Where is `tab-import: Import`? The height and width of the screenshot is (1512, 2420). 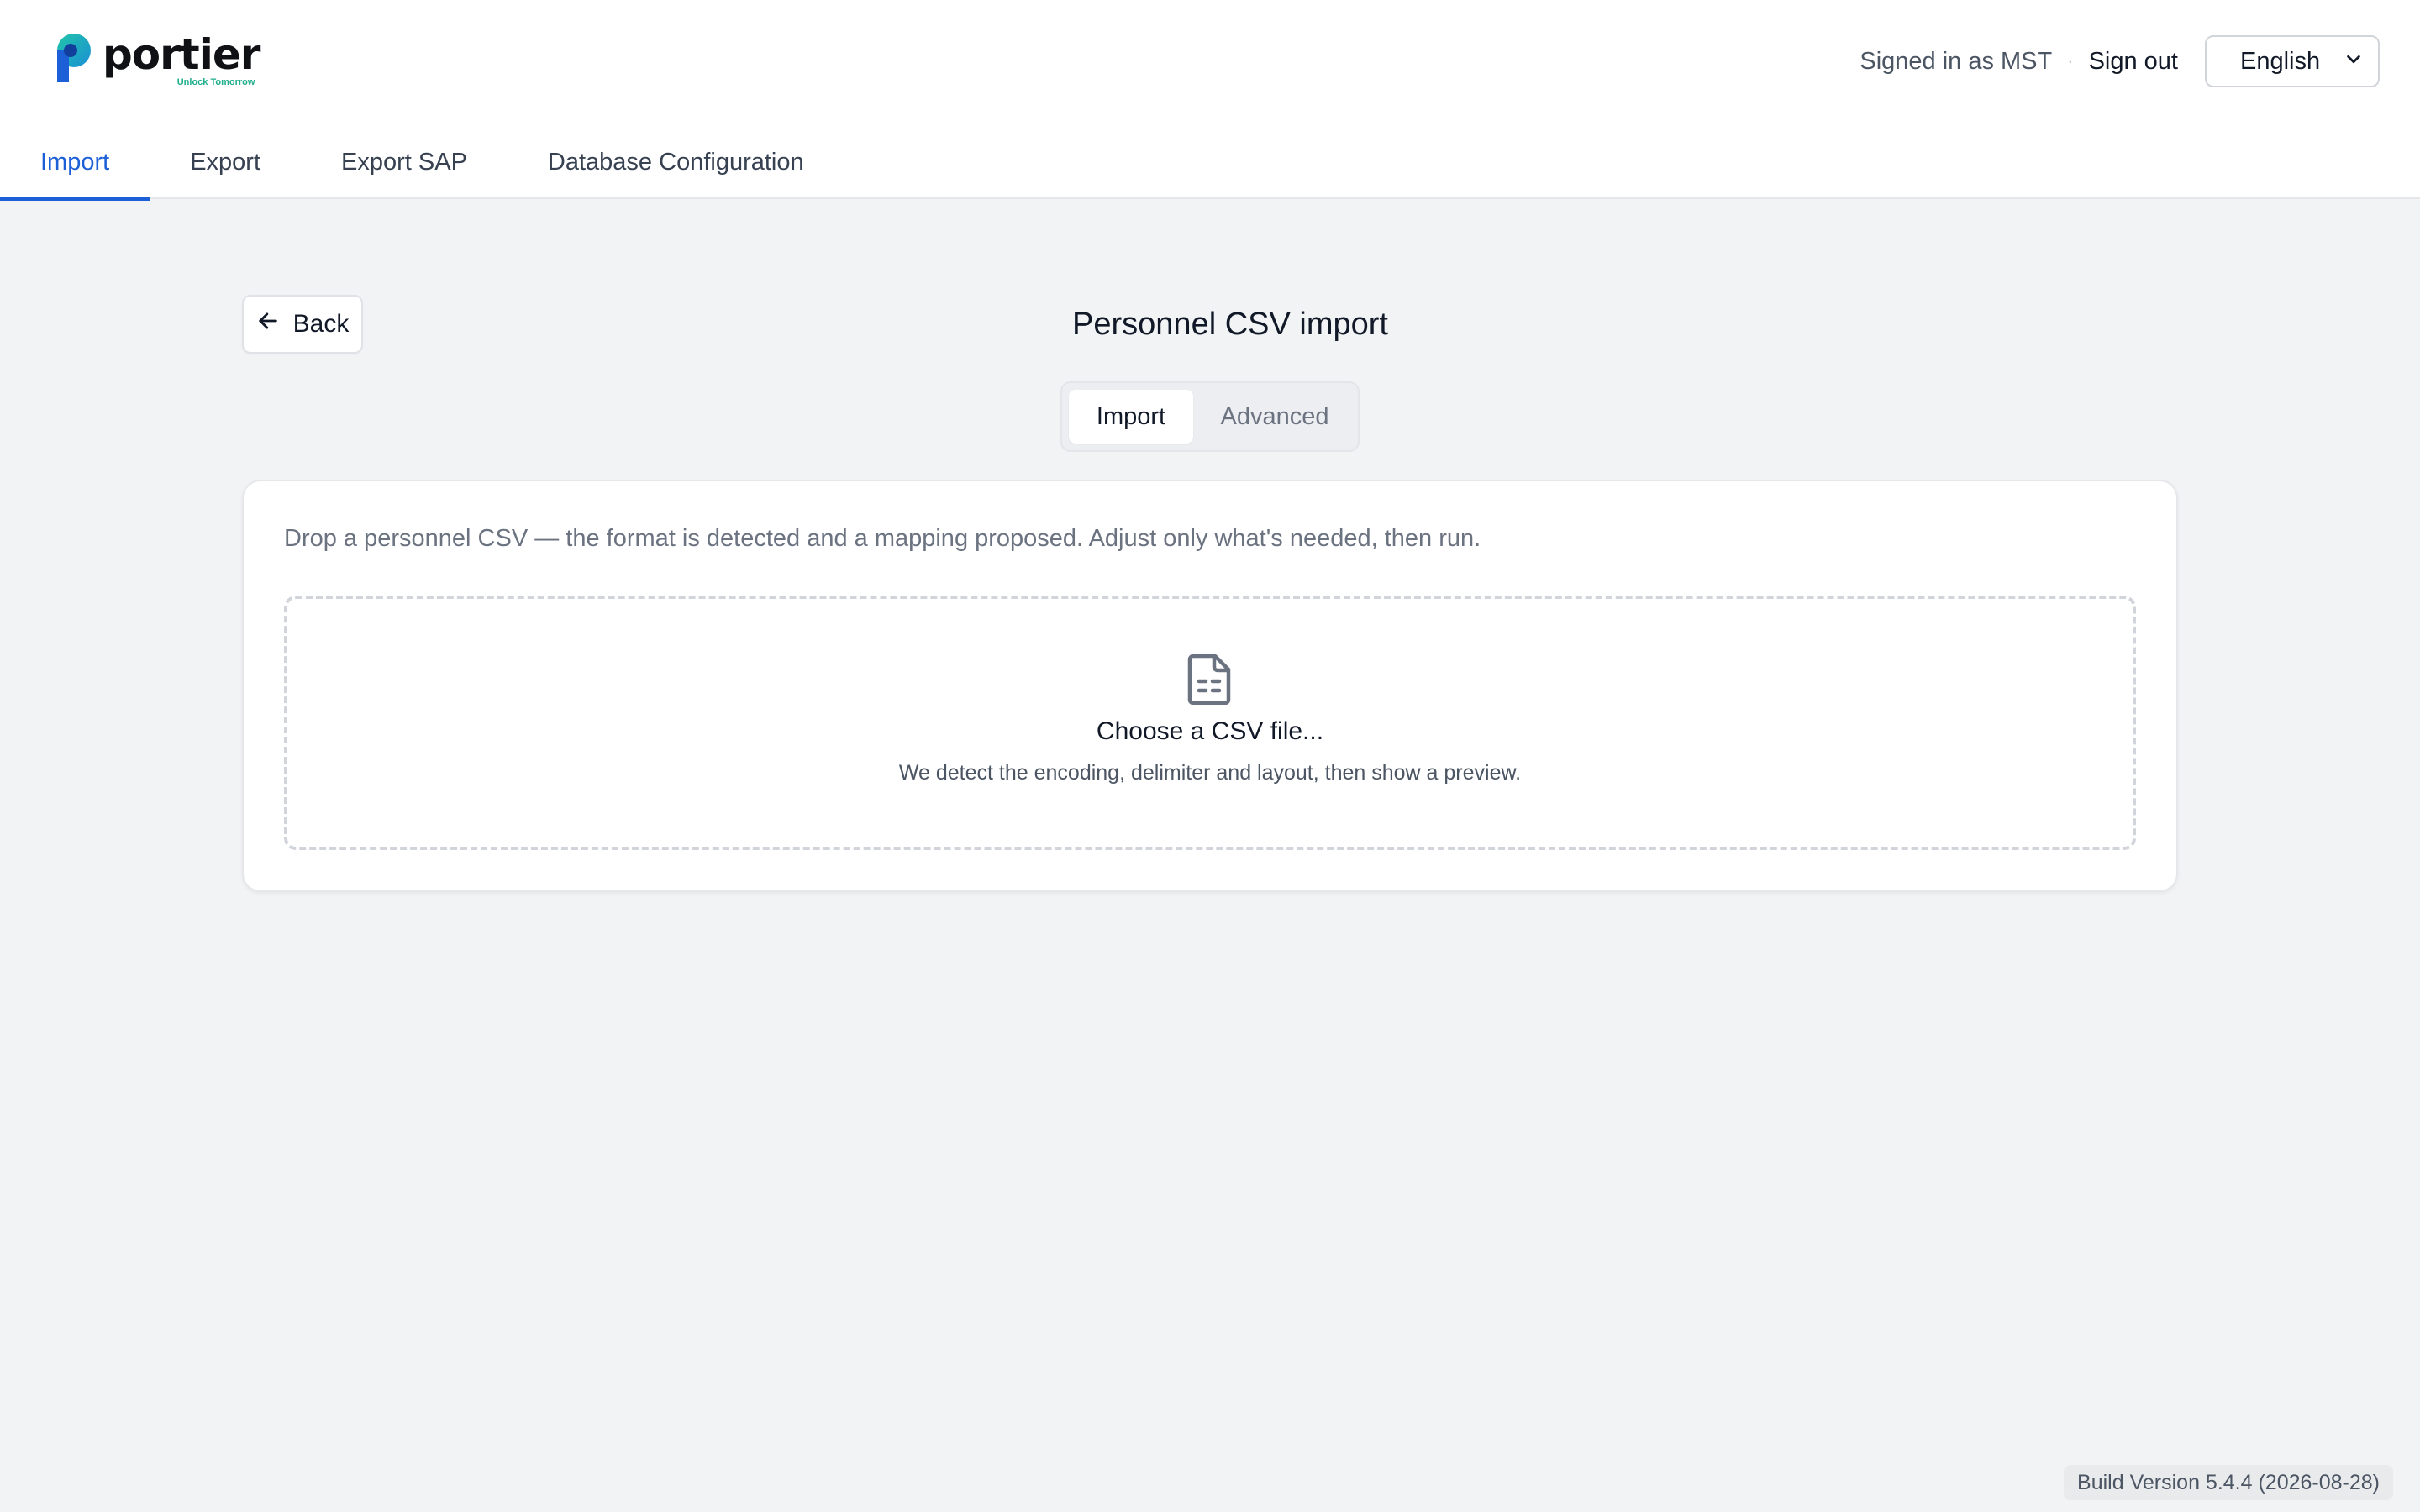
tab-import: Import is located at coordinates (1131, 417).